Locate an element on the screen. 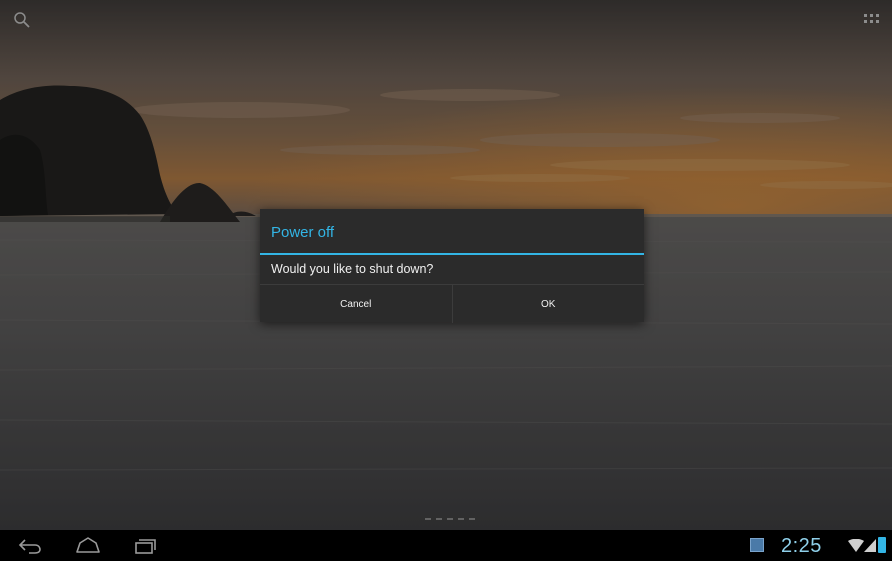 Image resolution: width=892 pixels, height=561 pixels. dialog-button-bar: Cancel OK is located at coordinates (452, 303).